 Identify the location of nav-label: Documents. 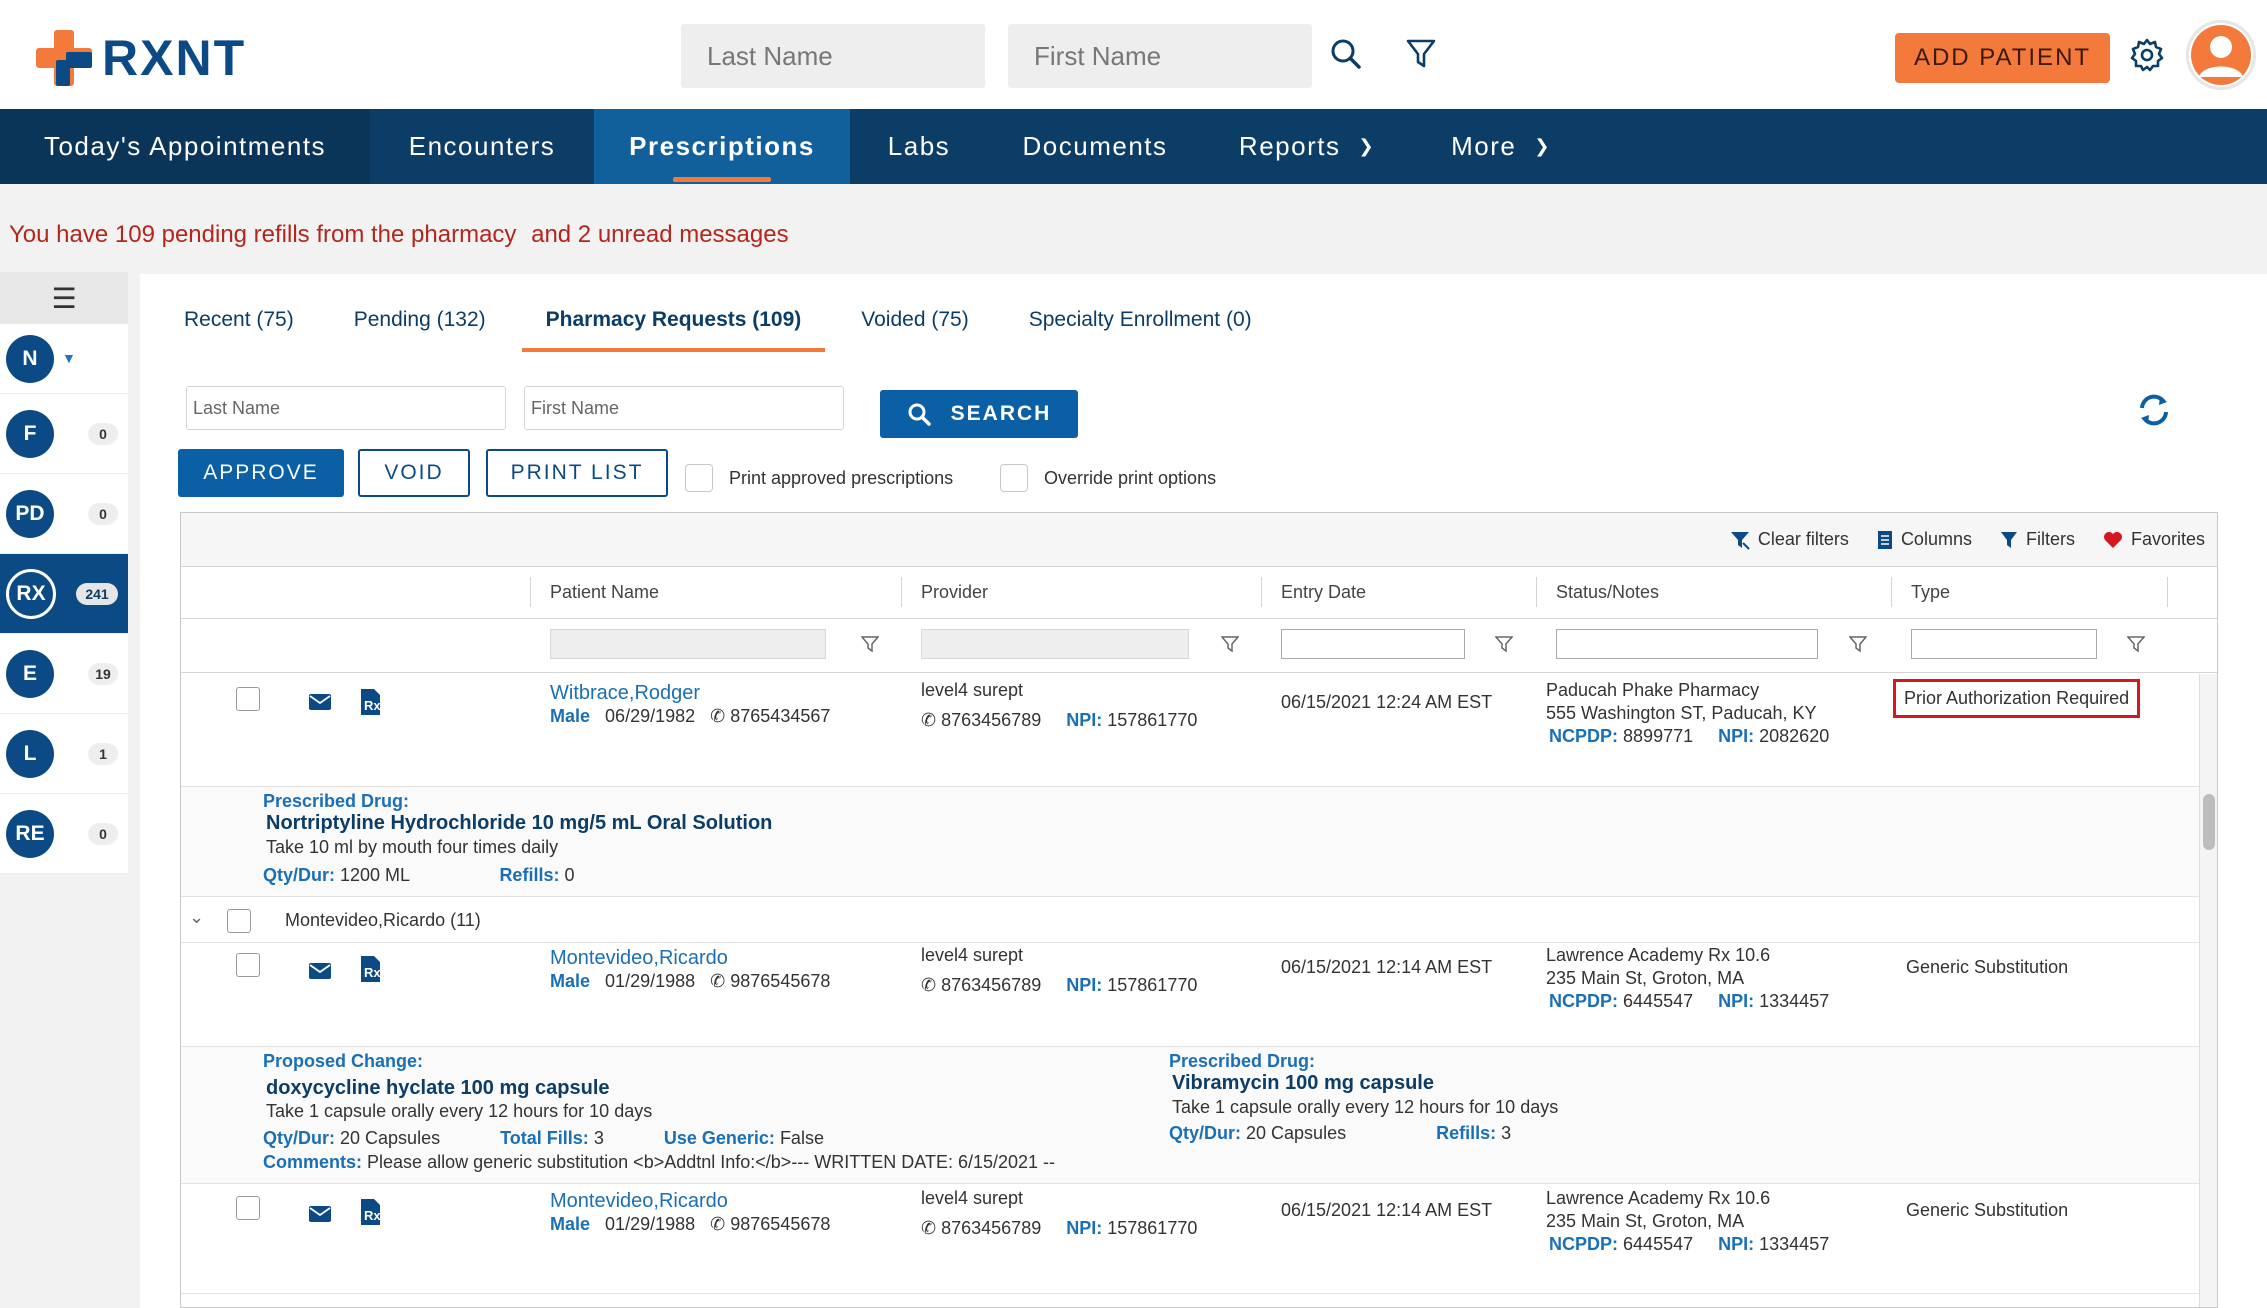
(1095, 146).